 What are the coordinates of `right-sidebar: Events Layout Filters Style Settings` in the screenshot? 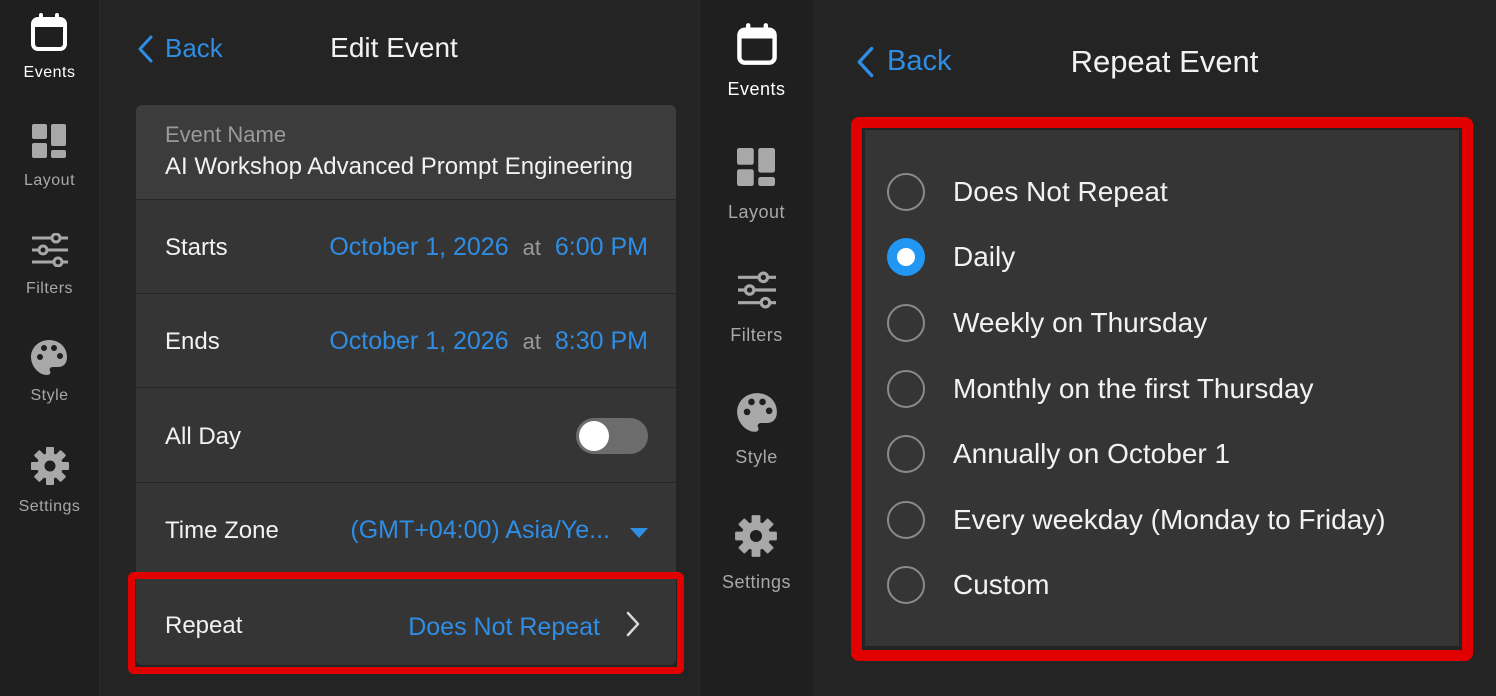 It's located at (756, 348).